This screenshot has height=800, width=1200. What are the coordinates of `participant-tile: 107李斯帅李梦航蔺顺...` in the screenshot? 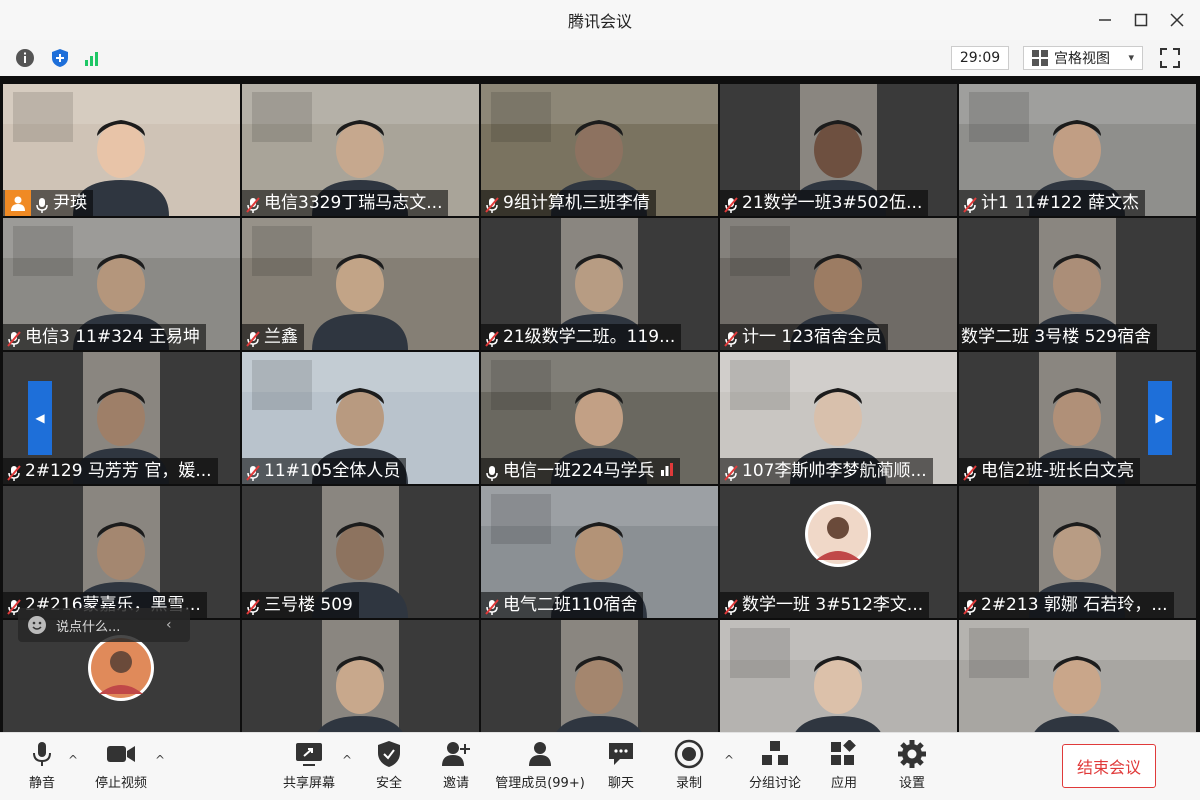 It's located at (838, 418).